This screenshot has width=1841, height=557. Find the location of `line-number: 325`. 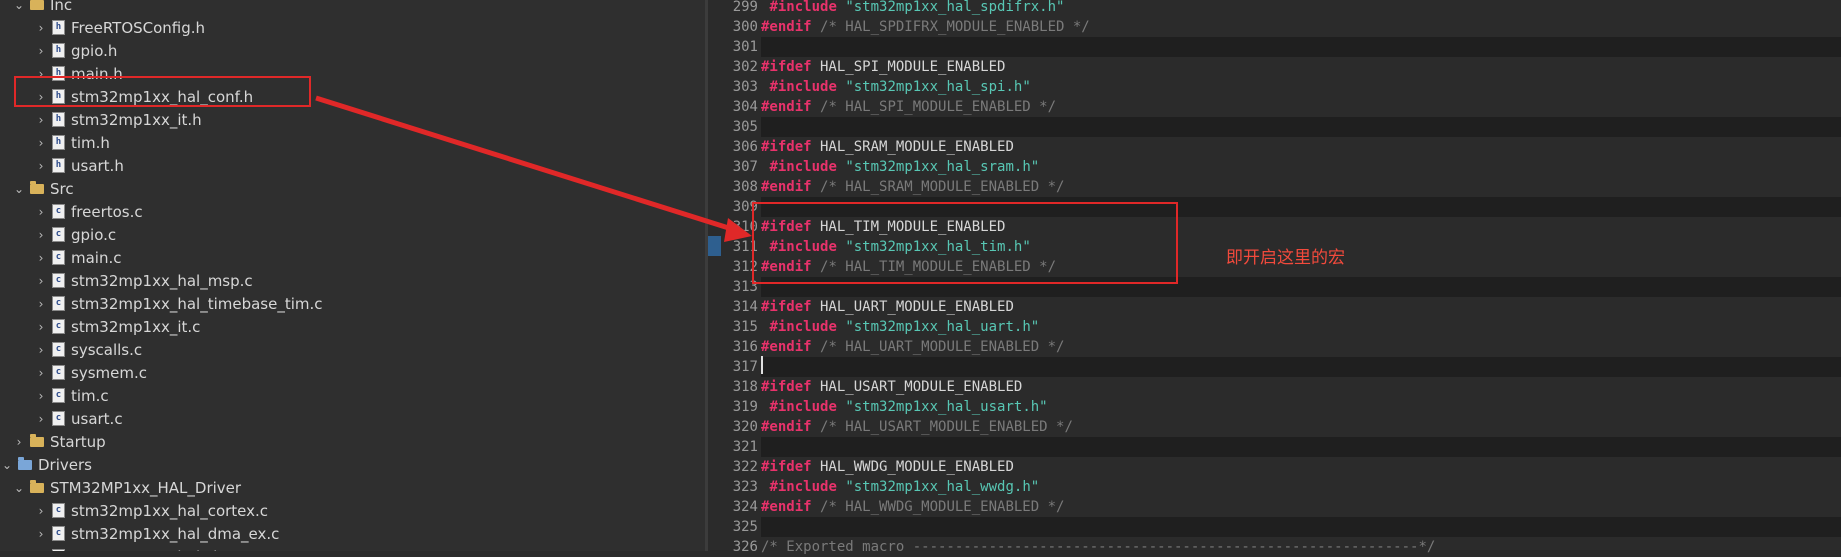

line-number: 325 is located at coordinates (745, 527).